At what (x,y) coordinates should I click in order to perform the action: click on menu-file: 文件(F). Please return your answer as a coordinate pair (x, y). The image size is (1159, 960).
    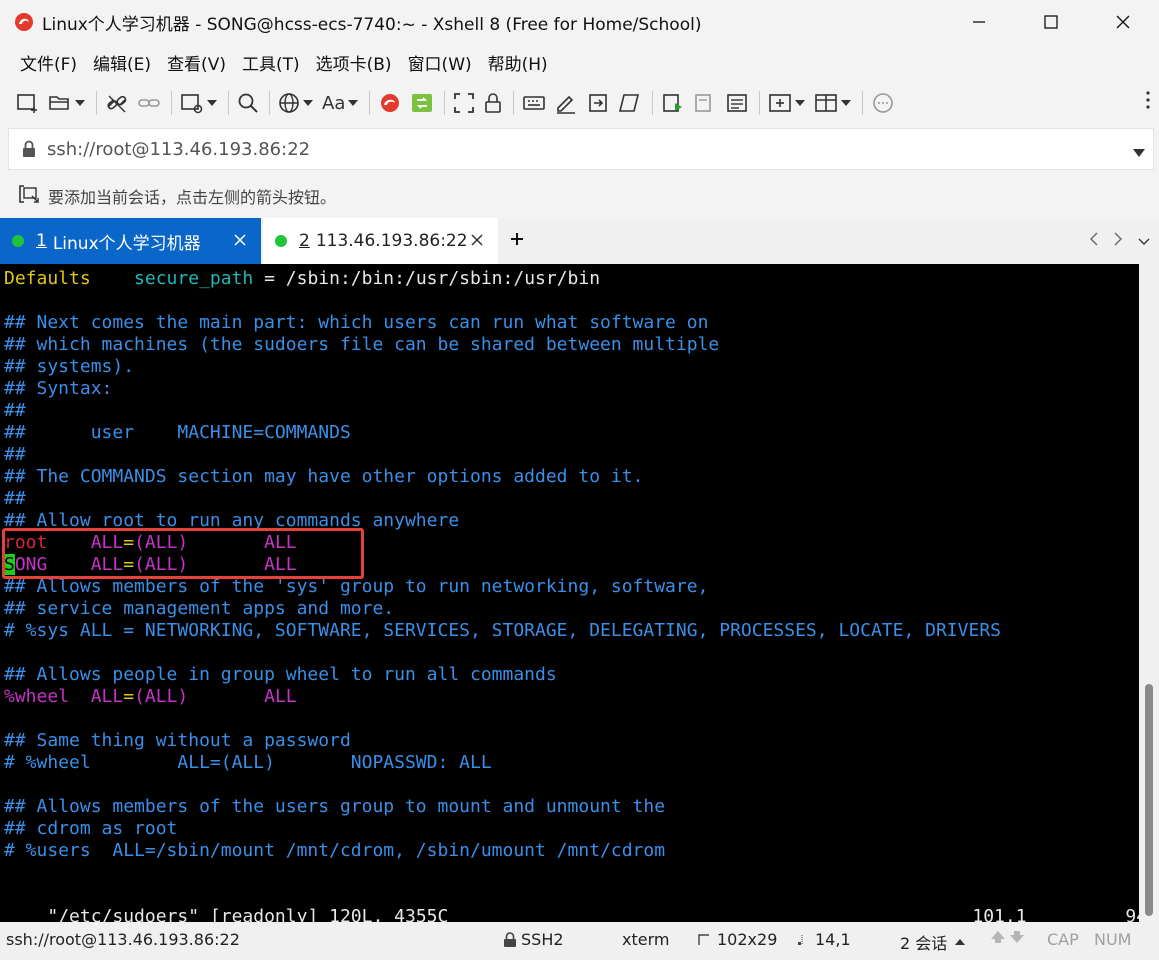
    Looking at the image, I should click on (48, 62).